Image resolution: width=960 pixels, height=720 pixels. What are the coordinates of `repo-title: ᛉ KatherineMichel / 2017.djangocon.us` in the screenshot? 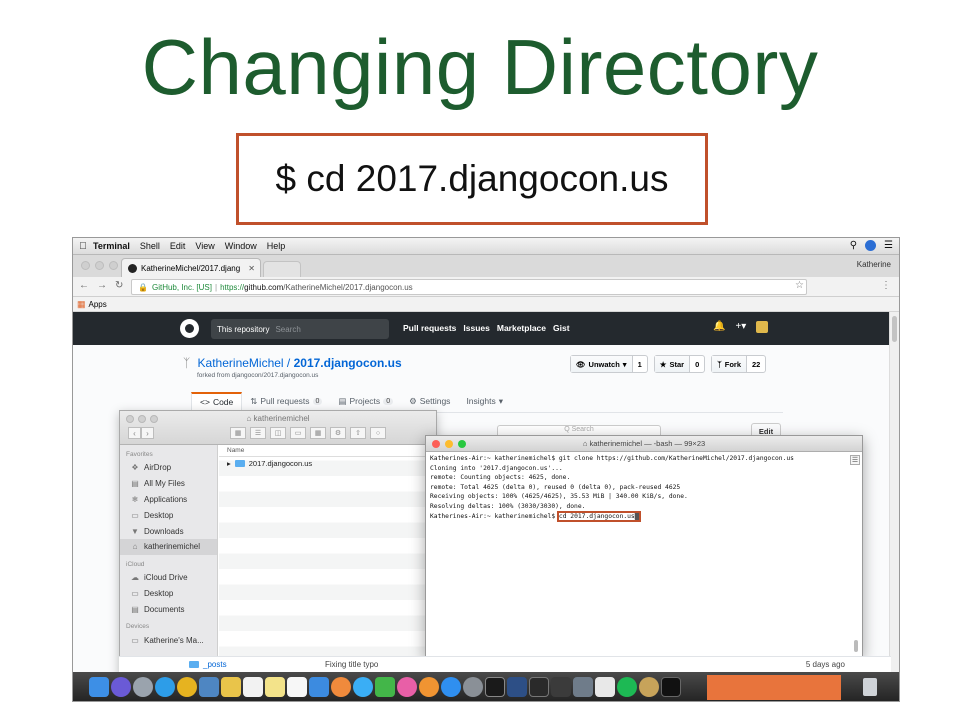 It's located at (292, 363).